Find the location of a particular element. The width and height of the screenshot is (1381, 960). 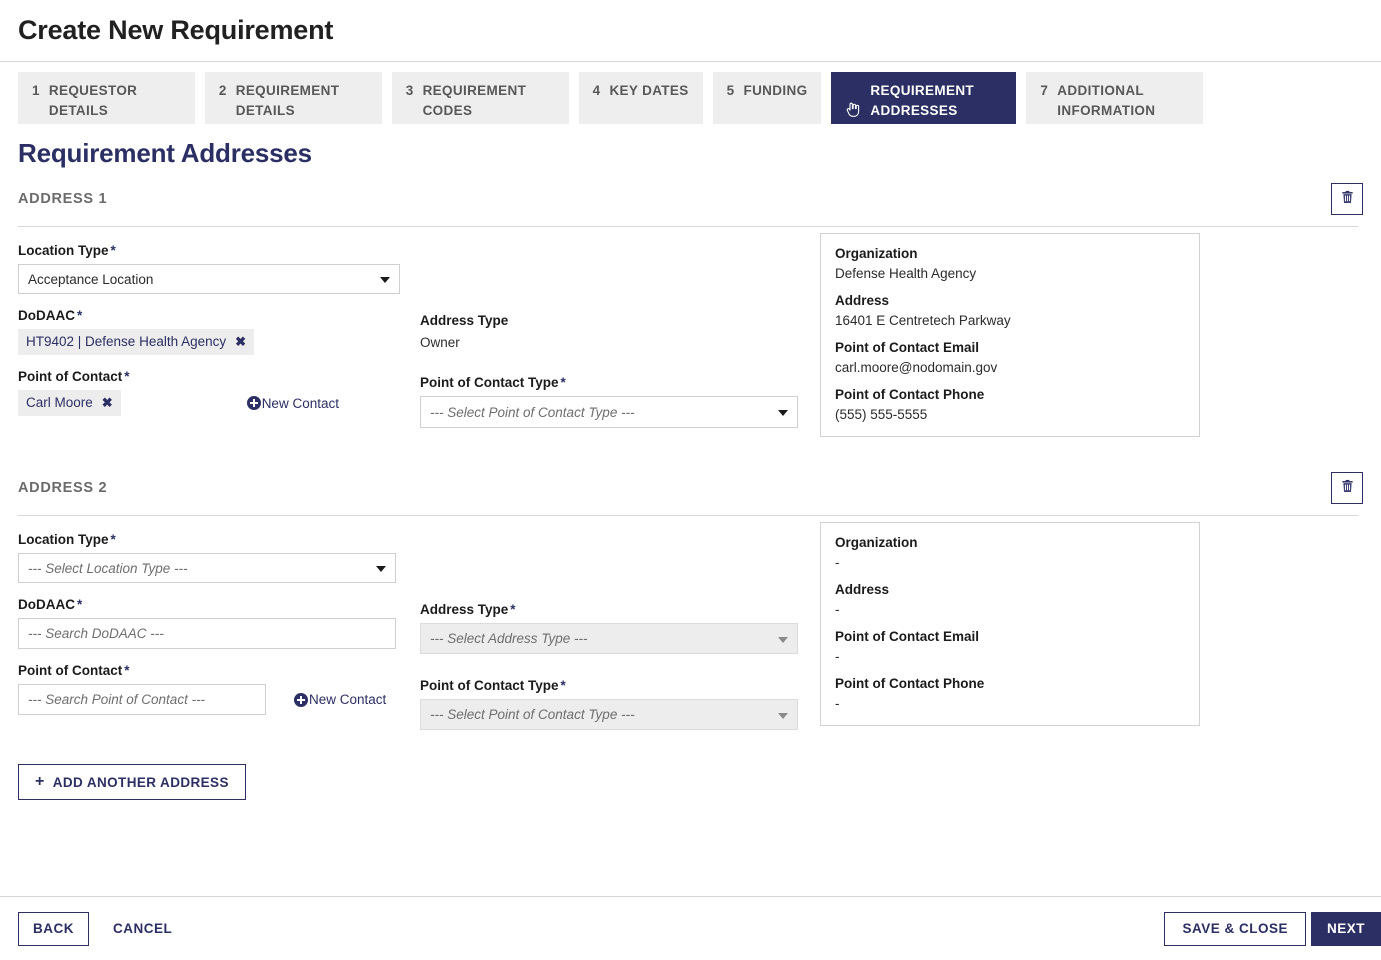

step-number: 5 is located at coordinates (730, 90).